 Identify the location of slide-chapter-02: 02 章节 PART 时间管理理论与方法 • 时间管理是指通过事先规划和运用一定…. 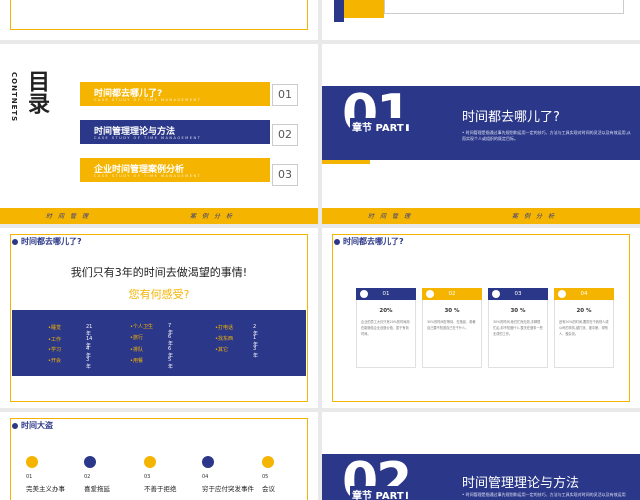
(481, 456).